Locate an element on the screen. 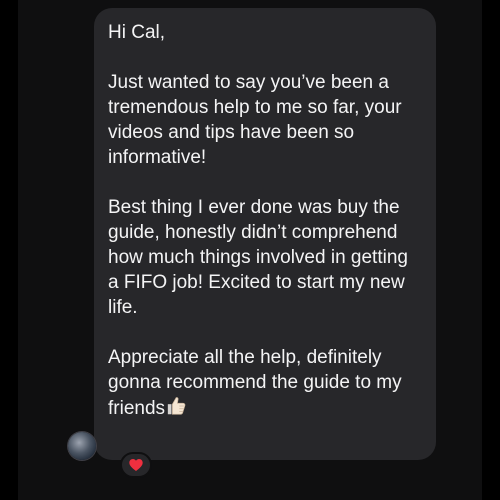 The height and width of the screenshot is (500, 500). avatar is located at coordinates (82, 446).